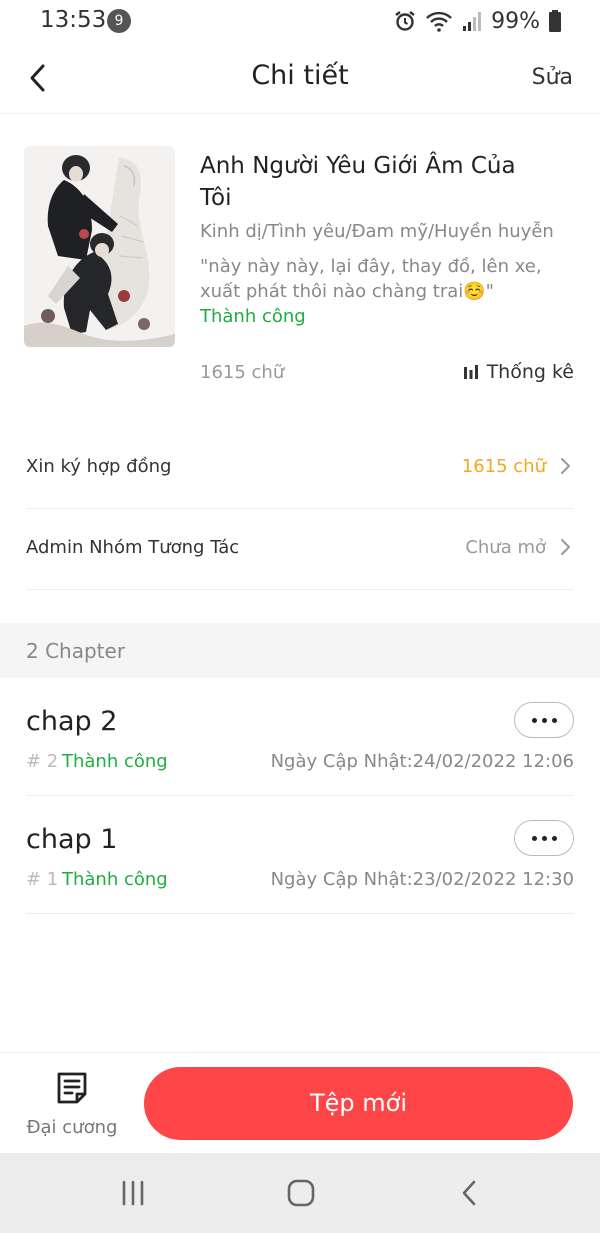  What do you see at coordinates (555, 21) in the screenshot?
I see `battery-icon` at bounding box center [555, 21].